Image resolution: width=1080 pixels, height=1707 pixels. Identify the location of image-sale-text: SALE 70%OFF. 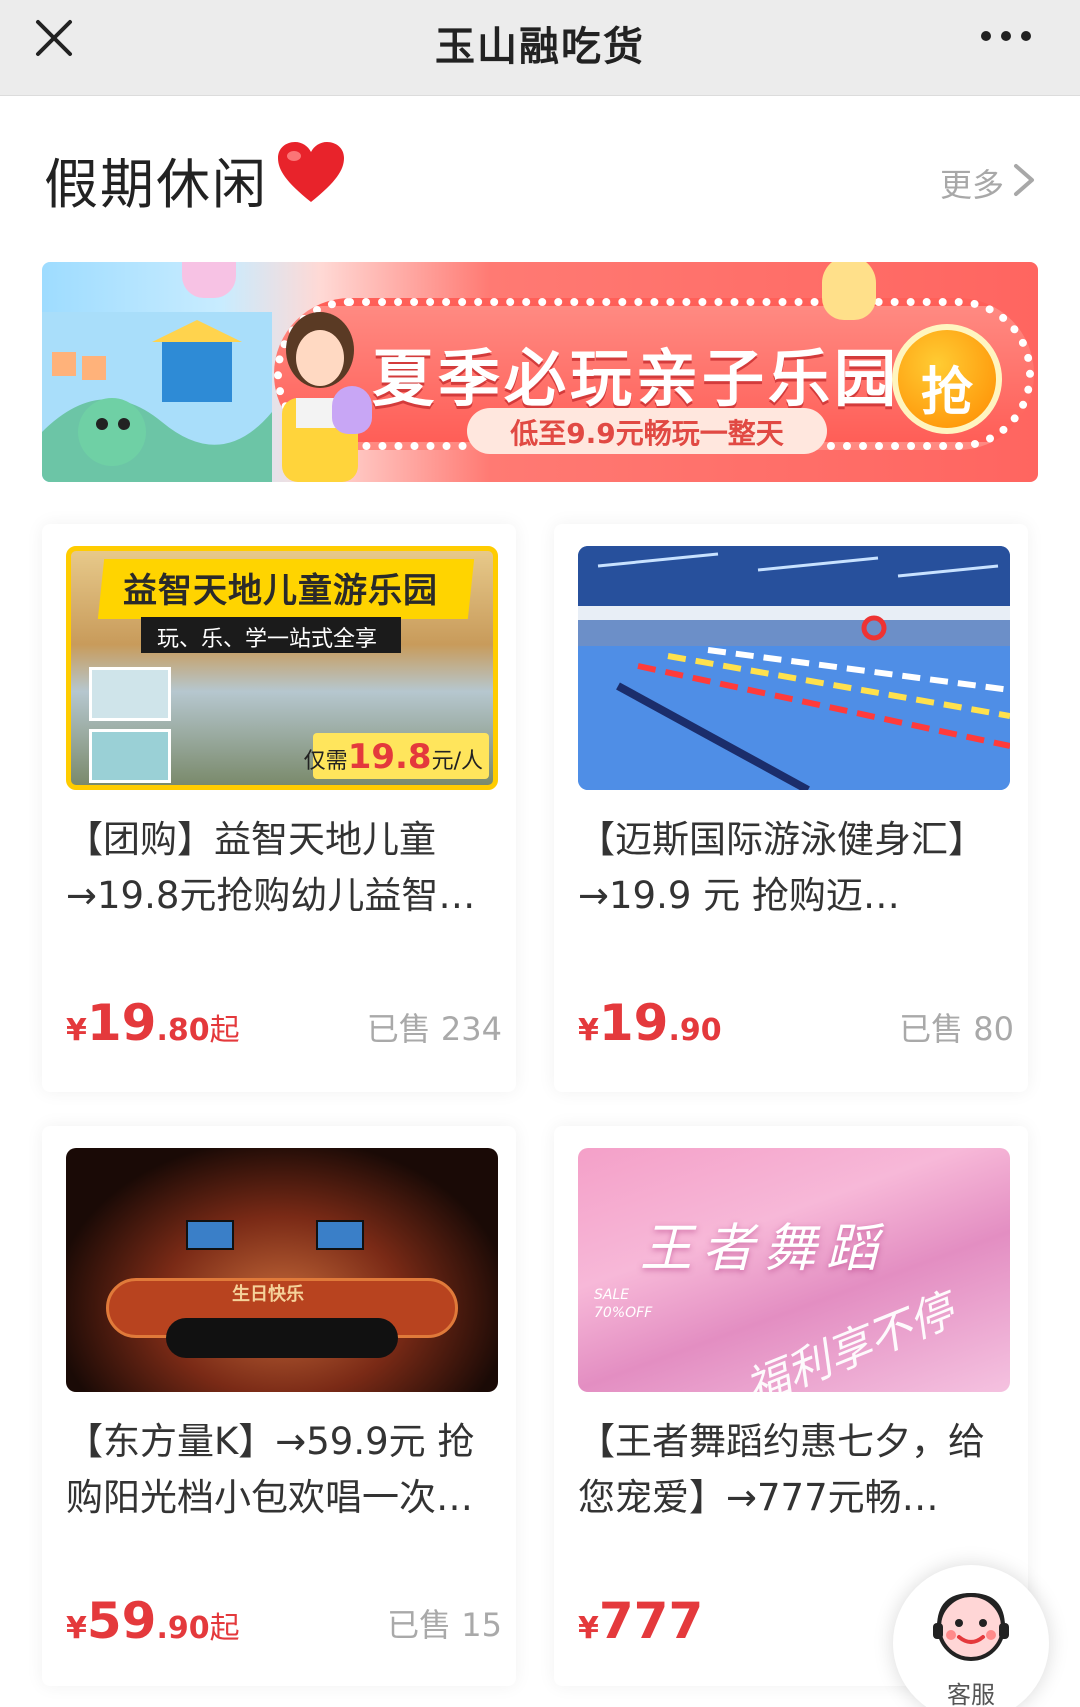
(623, 1304).